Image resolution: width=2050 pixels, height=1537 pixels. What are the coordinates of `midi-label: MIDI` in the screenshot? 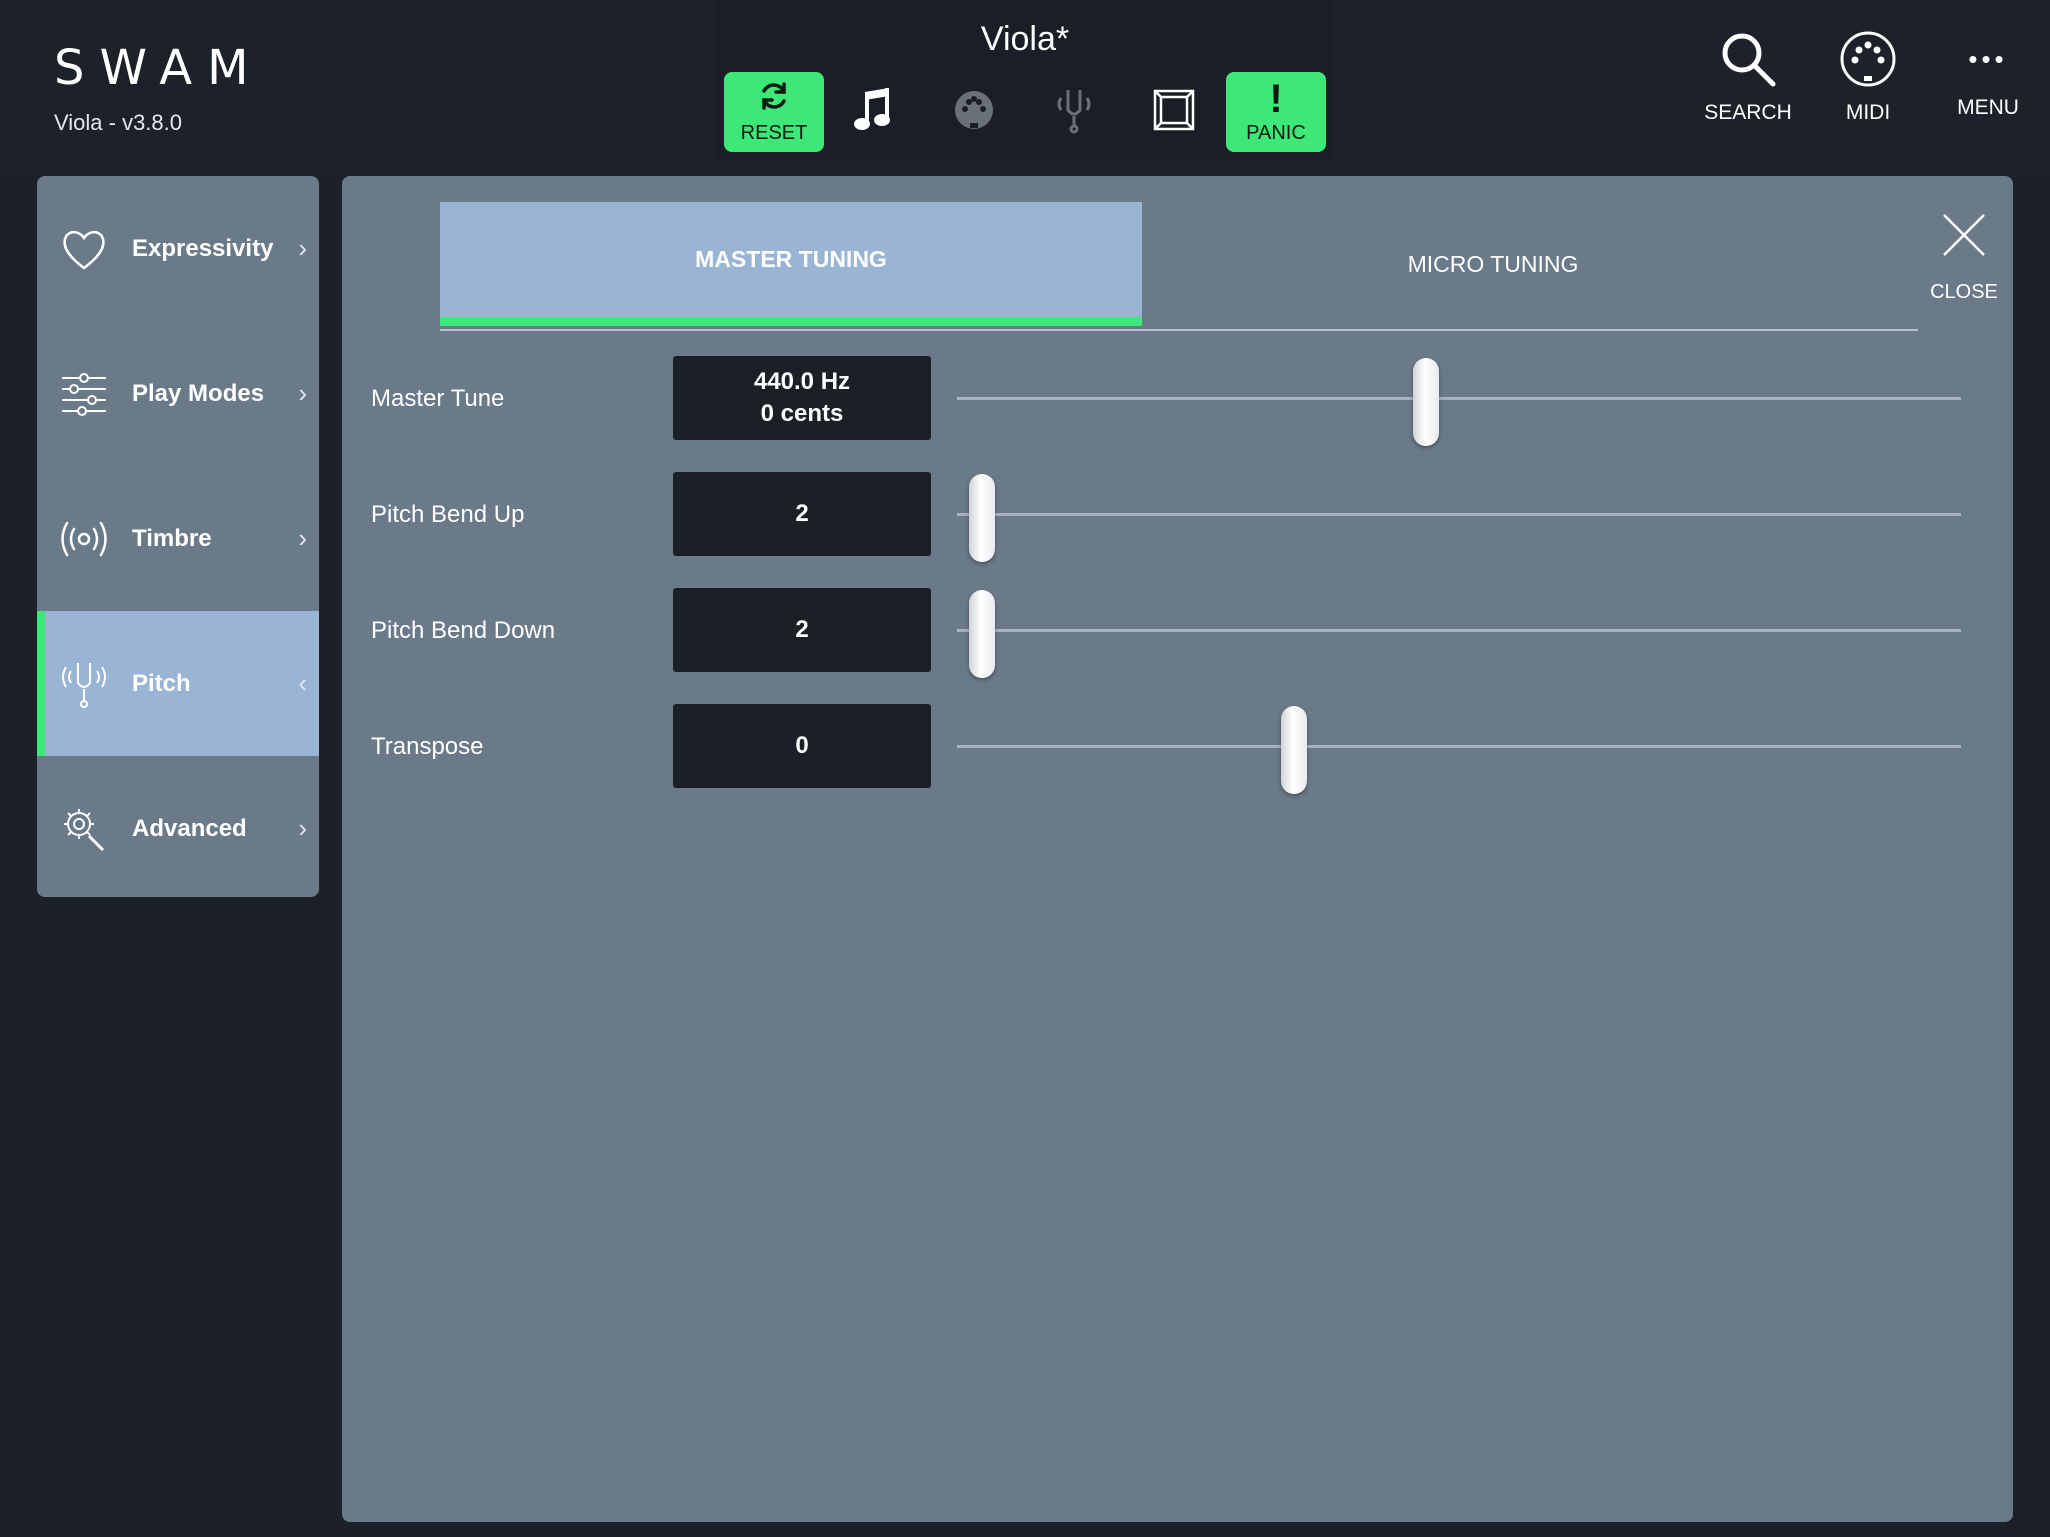 It's located at (1868, 112).